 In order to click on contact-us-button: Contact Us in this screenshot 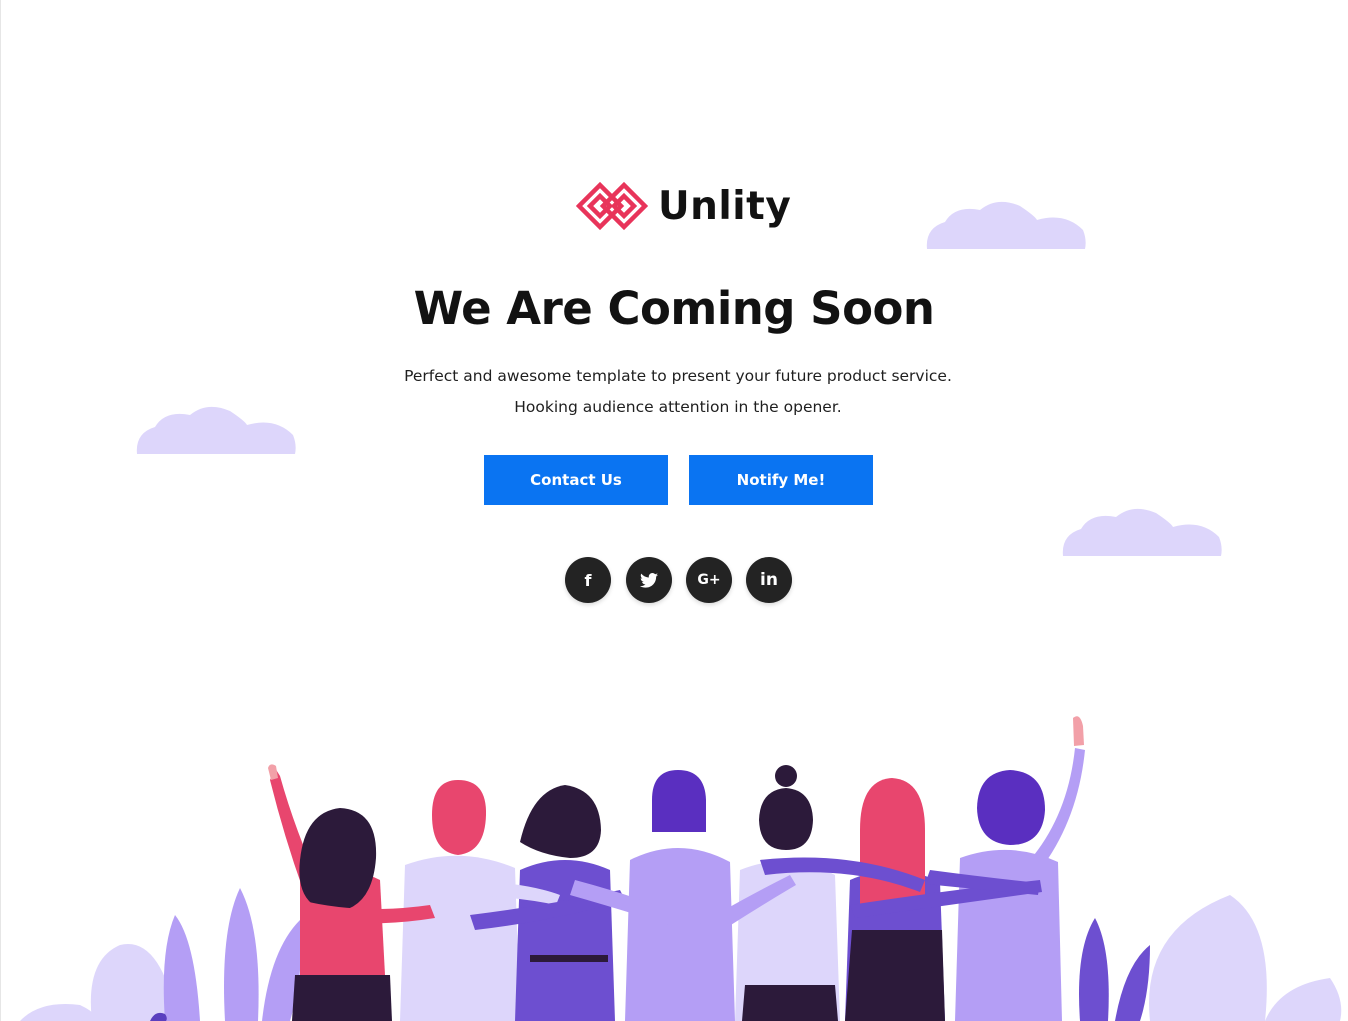, I will do `click(576, 480)`.